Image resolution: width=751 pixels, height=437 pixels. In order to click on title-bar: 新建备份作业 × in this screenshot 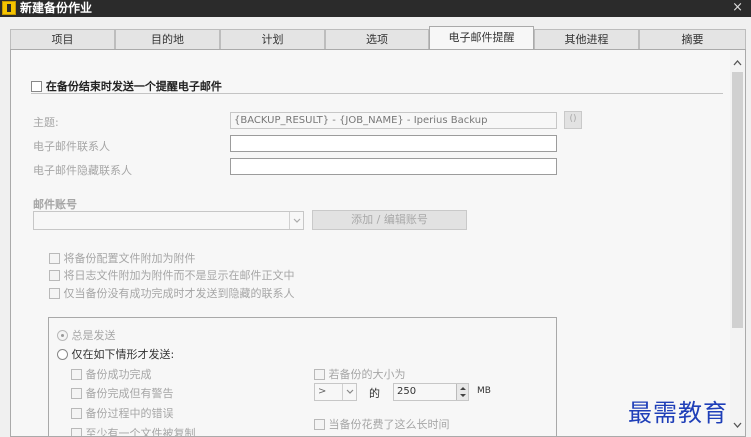, I will do `click(375, 8)`.